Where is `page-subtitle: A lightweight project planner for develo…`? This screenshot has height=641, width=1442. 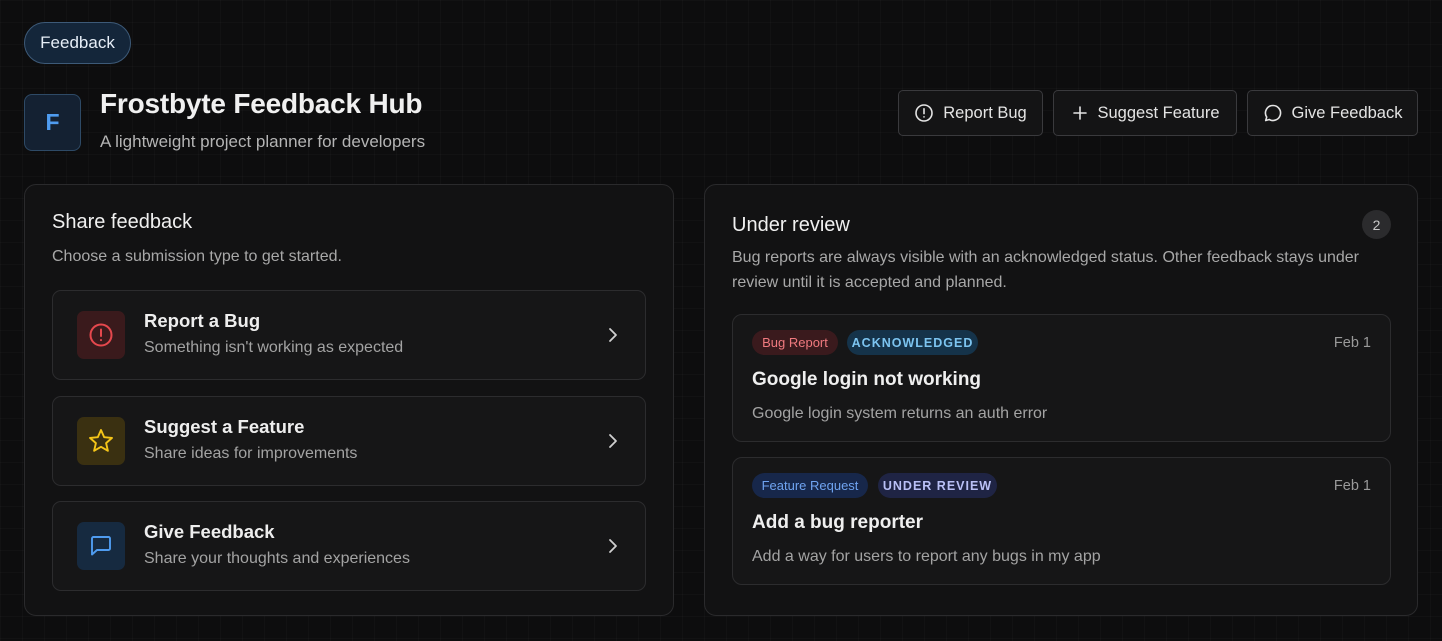
page-subtitle: A lightweight project planner for develo… is located at coordinates (263, 141).